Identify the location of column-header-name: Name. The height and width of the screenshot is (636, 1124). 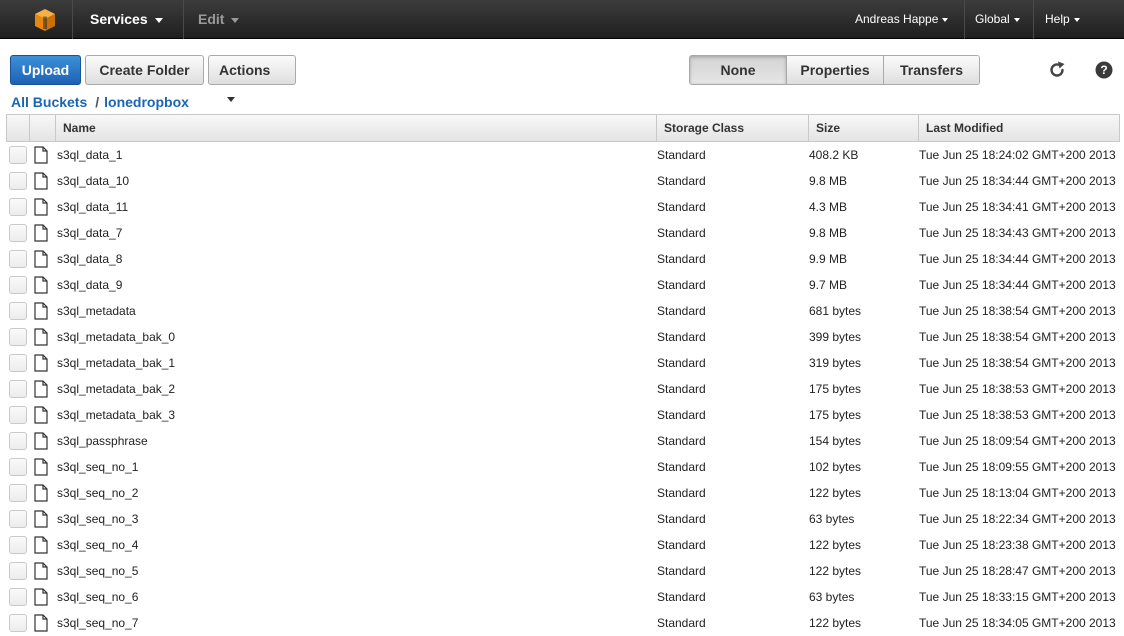
(355, 128).